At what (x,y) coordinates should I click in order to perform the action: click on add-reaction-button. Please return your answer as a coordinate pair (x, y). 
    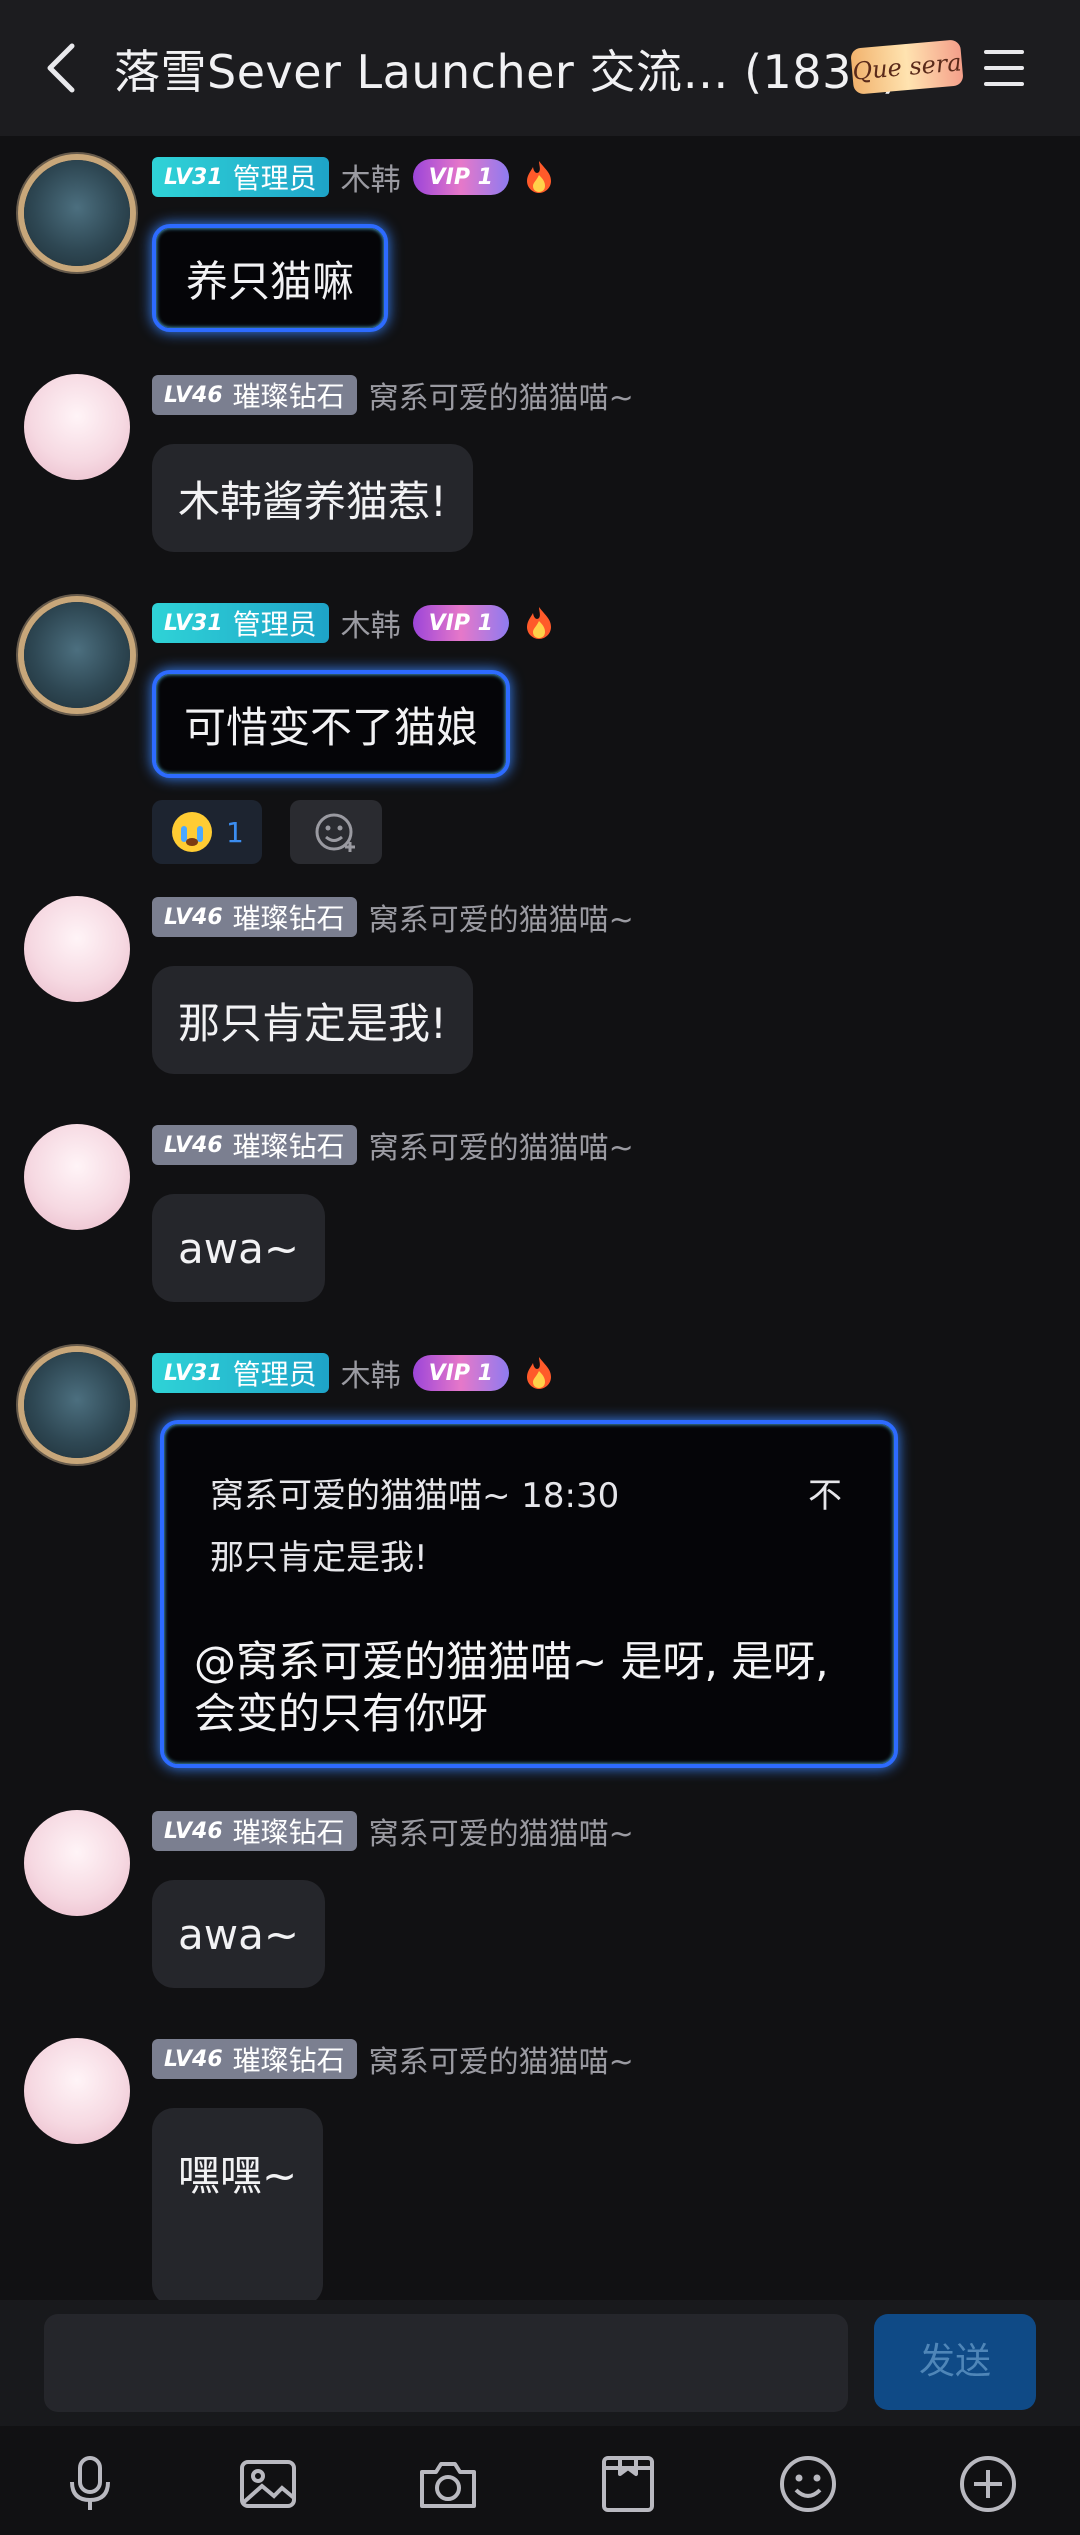
    Looking at the image, I should click on (336, 832).